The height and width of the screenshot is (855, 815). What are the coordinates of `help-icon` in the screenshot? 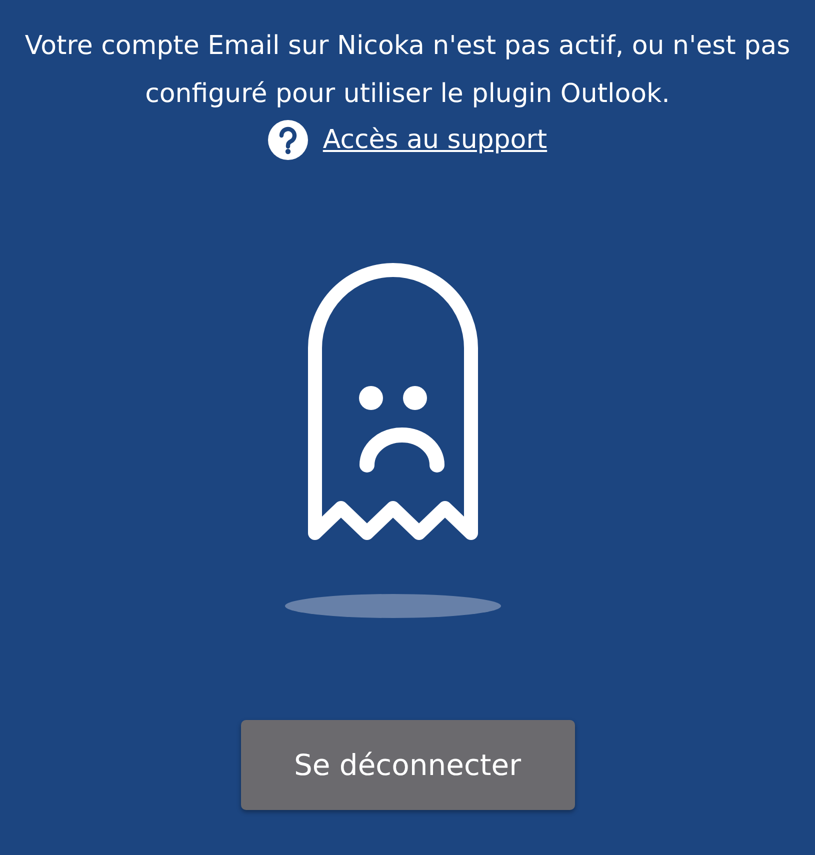 It's located at (288, 140).